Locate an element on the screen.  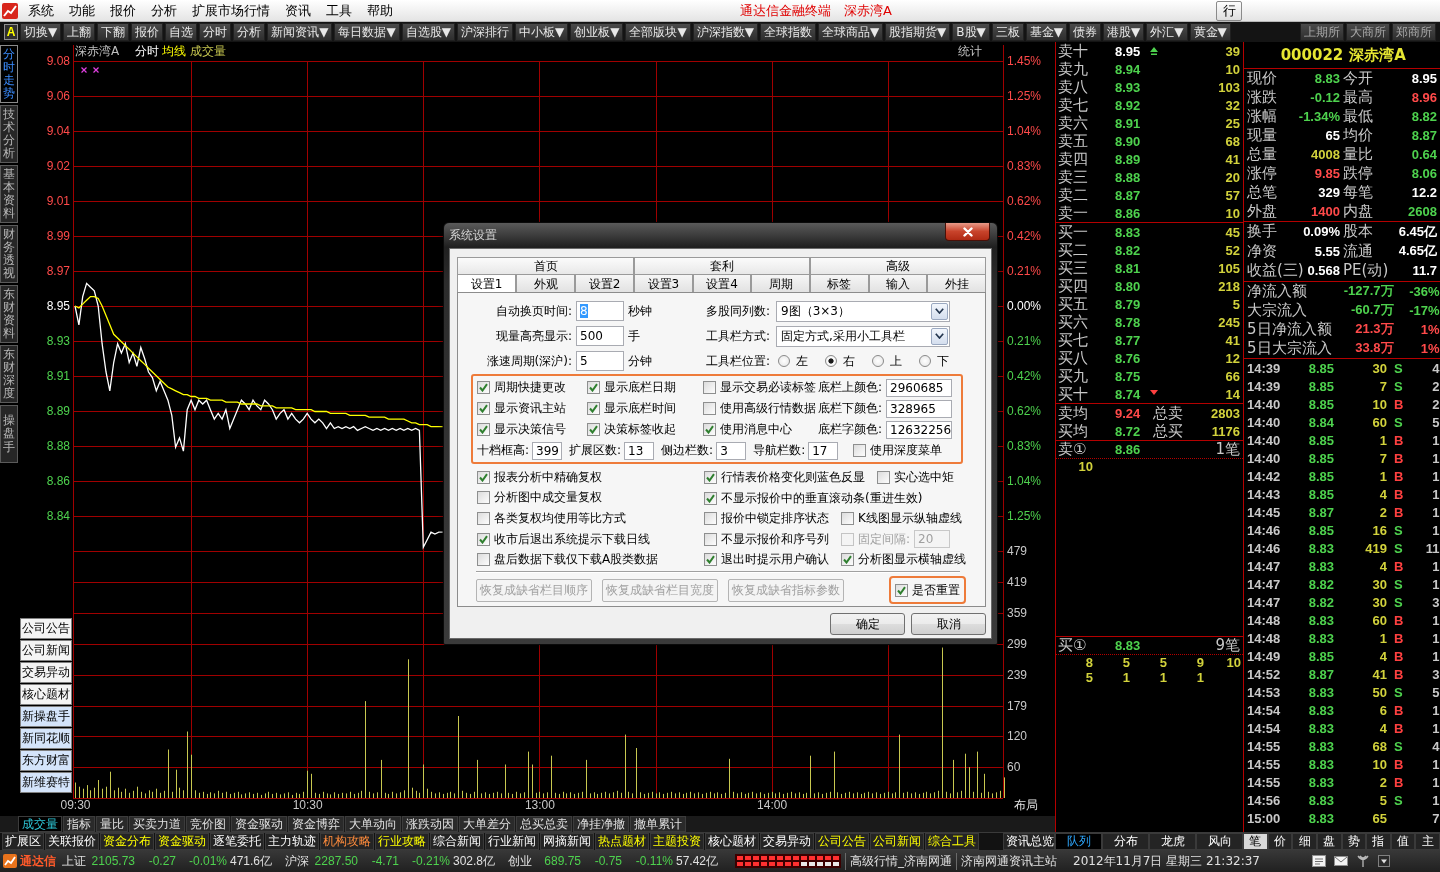
toolbar-button: 沪深指数▼ is located at coordinates (725, 32).